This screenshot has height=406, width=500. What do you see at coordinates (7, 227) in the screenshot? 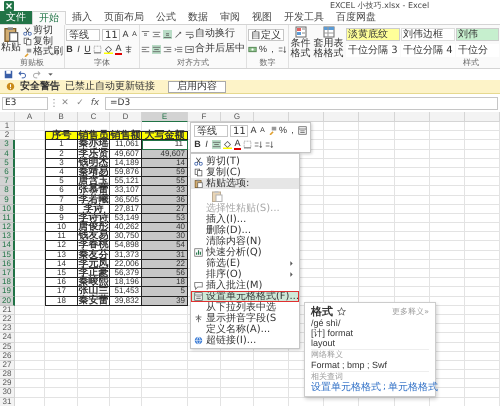
I see `row-header: 12` at bounding box center [7, 227].